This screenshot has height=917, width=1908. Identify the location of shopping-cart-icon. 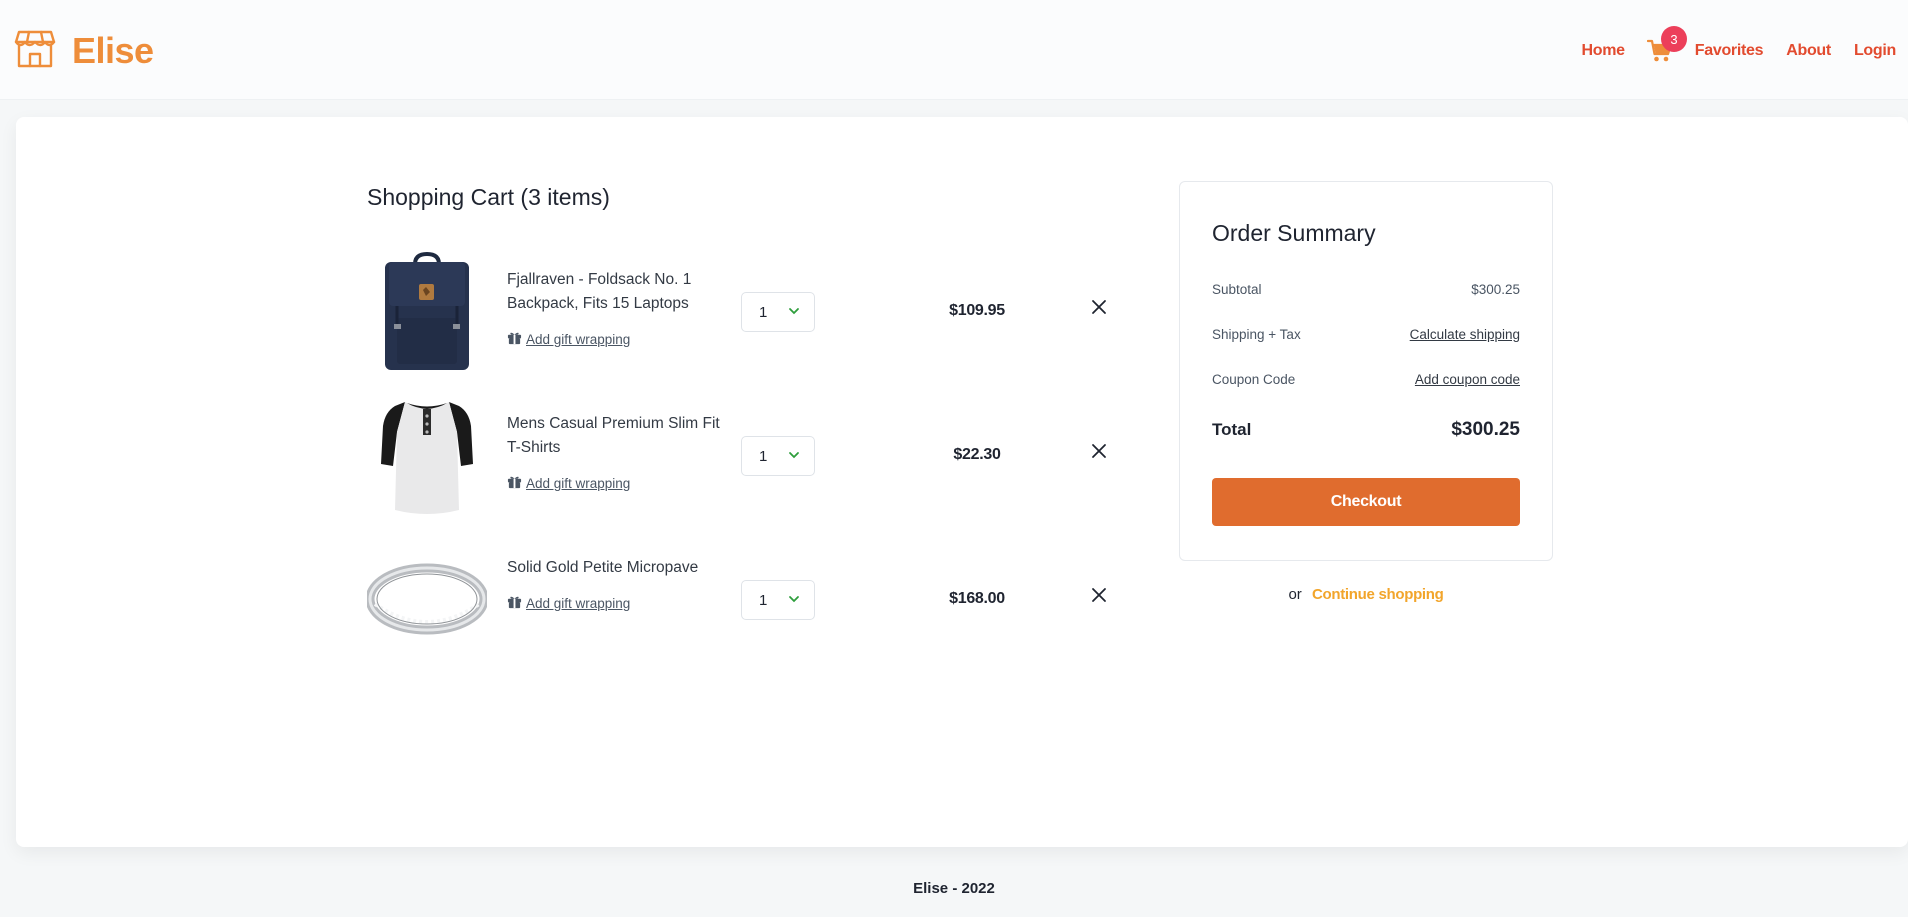
(1659, 53).